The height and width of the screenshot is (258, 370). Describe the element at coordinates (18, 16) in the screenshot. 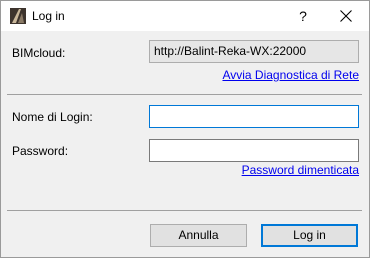

I see `archicad-icon` at that location.